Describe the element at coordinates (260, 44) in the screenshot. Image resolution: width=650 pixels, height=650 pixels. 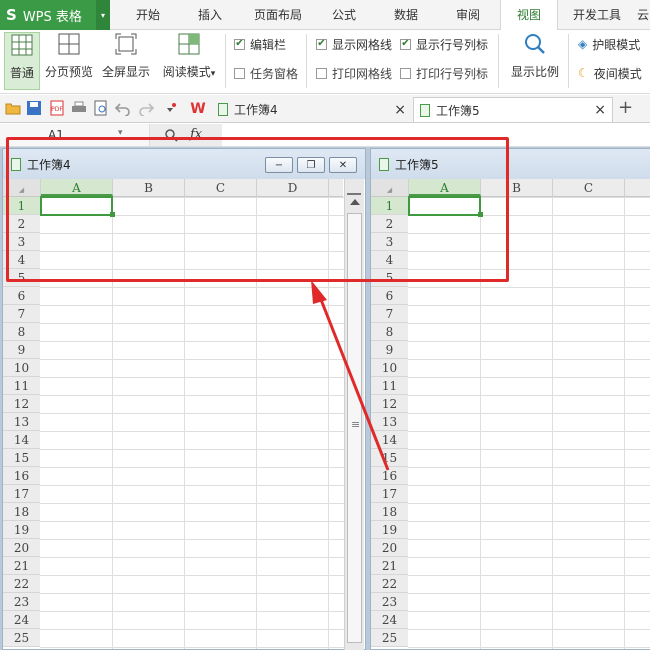
I see `formula-bar-checkbox: ✔ 编辑栏` at that location.